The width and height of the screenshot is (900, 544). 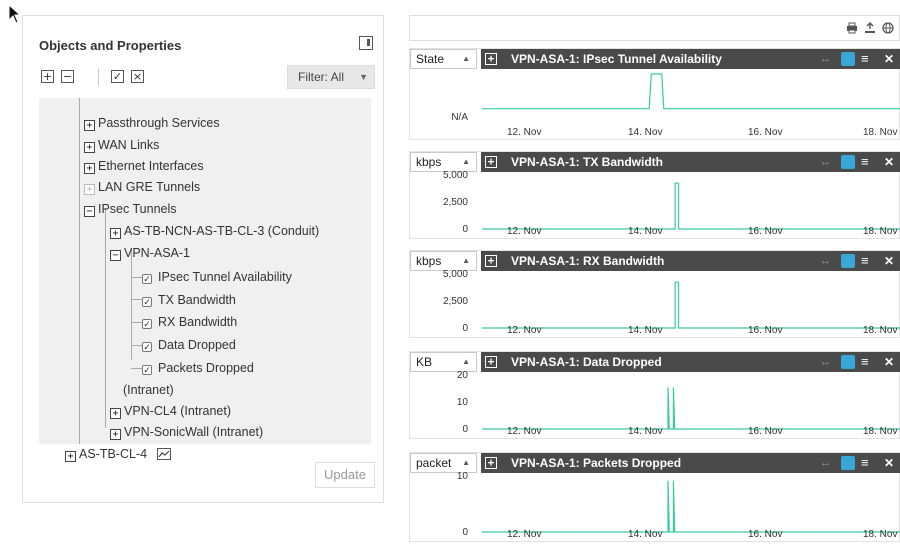 What do you see at coordinates (443, 362) in the screenshot?
I see `unit-select: KB ▲` at bounding box center [443, 362].